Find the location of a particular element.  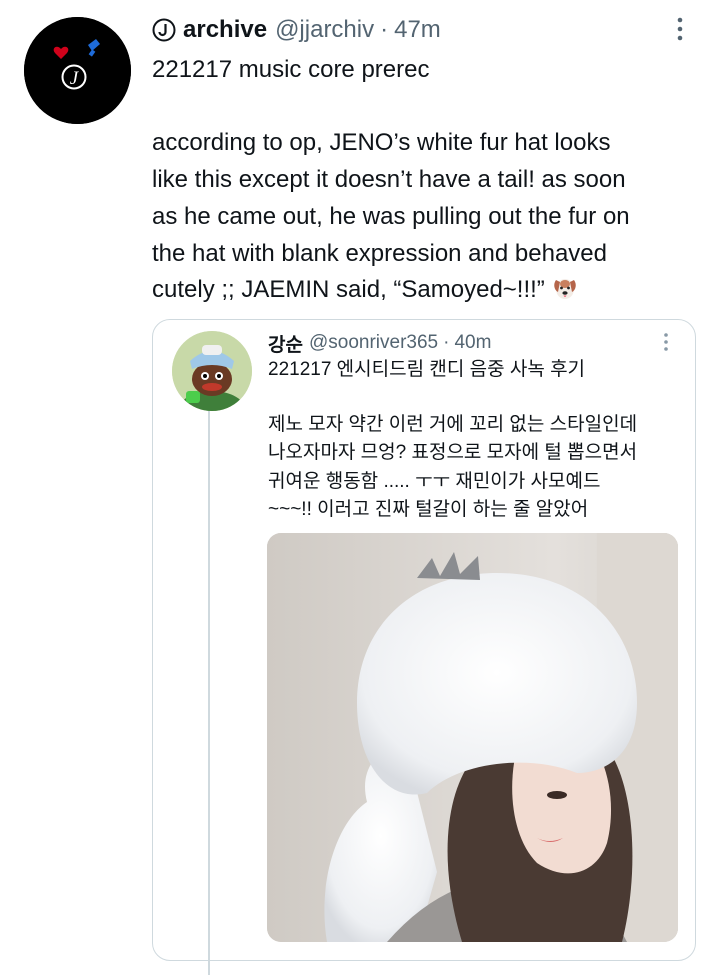

quote-user-handle: @soonriver365 is located at coordinates (373, 343).